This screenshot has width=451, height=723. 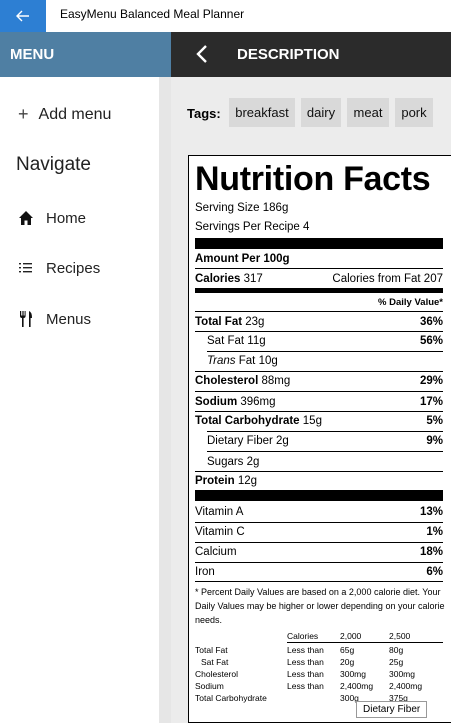 I want to click on servings-per-recipe: Servings Per Recipe 4, so click(x=252, y=227).